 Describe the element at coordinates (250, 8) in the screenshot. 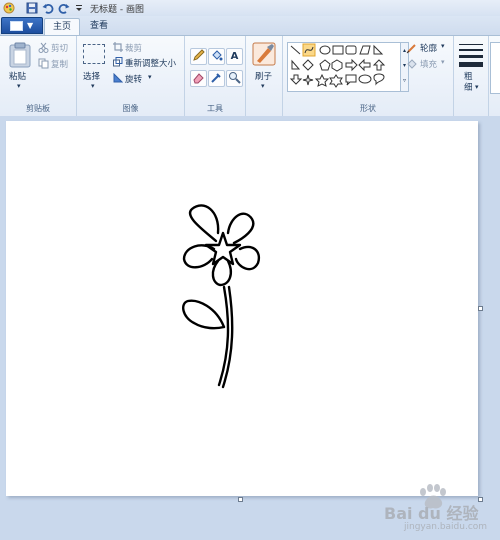

I see `title-bar: 无标题 - 画图` at that location.